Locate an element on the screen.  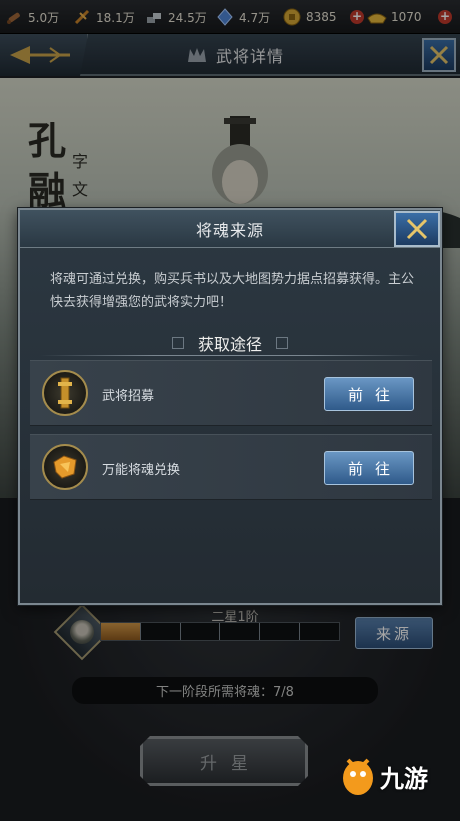
go-recruit-button: 前往 is located at coordinates (369, 394).